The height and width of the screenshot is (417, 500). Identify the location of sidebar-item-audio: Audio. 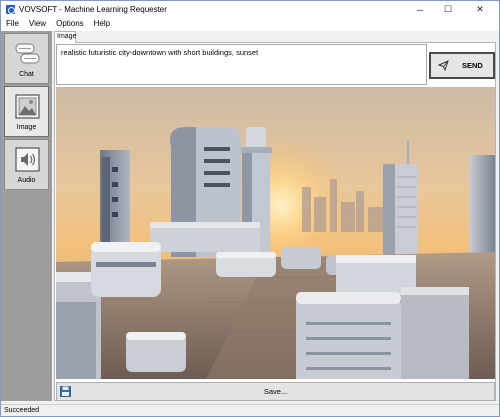
(26, 164).